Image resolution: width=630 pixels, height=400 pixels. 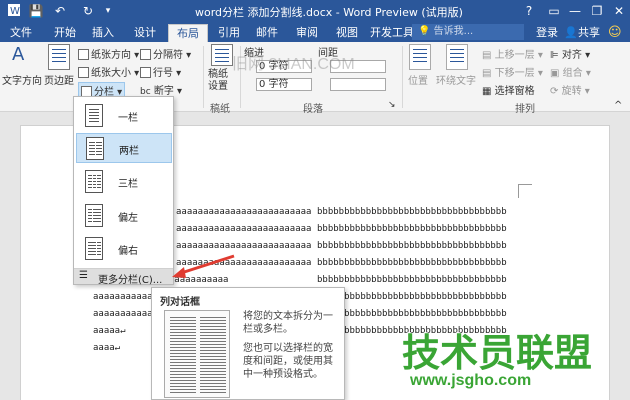 I want to click on wrap-text-label: 环绕文字, so click(x=456, y=81).